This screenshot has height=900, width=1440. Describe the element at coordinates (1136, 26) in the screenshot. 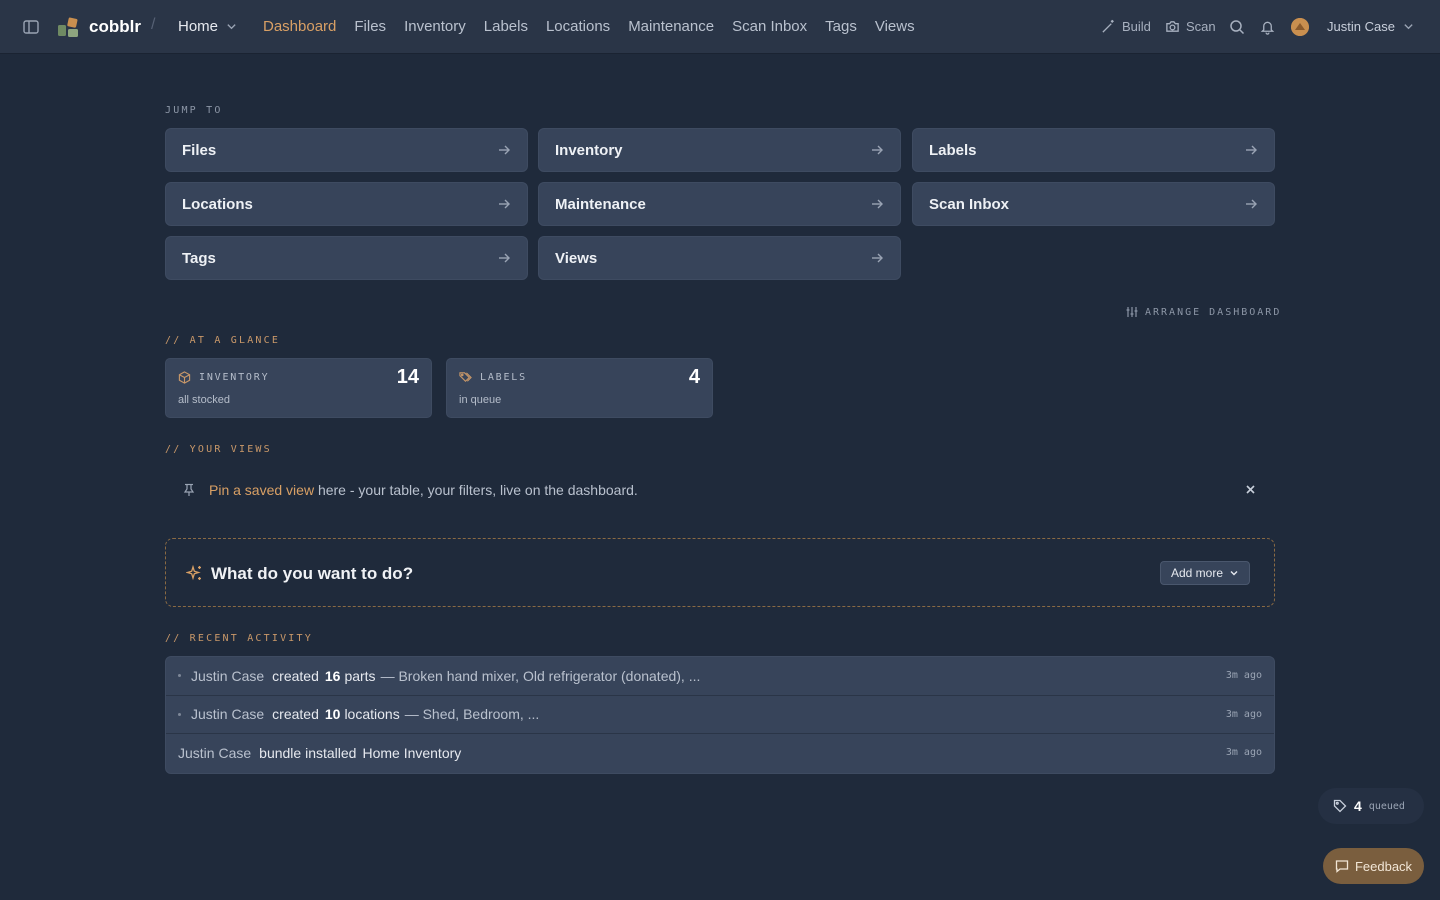

I see `build-label: Build` at that location.